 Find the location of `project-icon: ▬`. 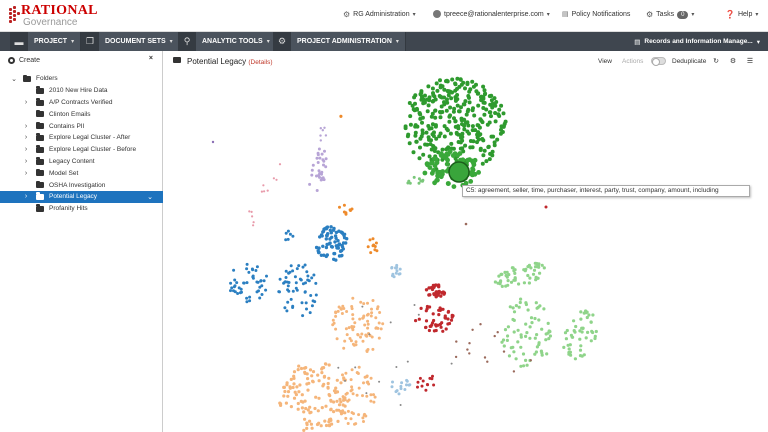

project-icon: ▬ is located at coordinates (19, 41).